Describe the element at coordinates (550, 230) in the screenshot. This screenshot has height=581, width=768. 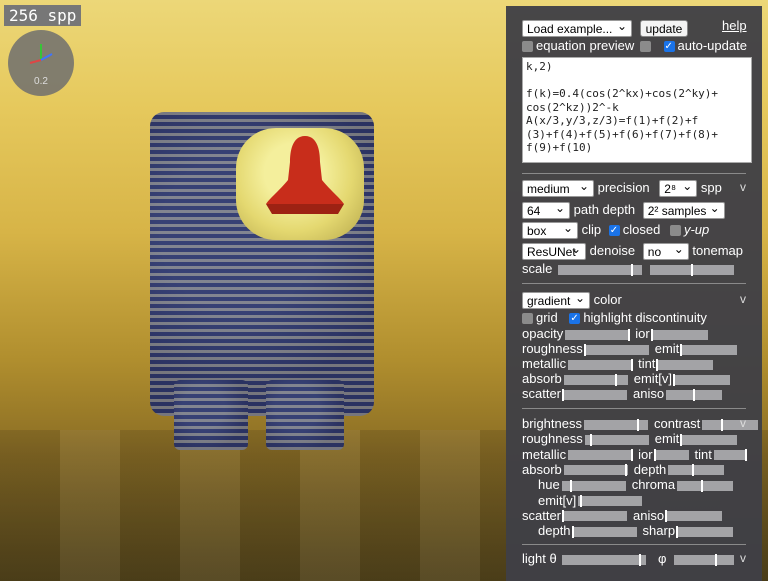
I see `clip-select: box` at that location.